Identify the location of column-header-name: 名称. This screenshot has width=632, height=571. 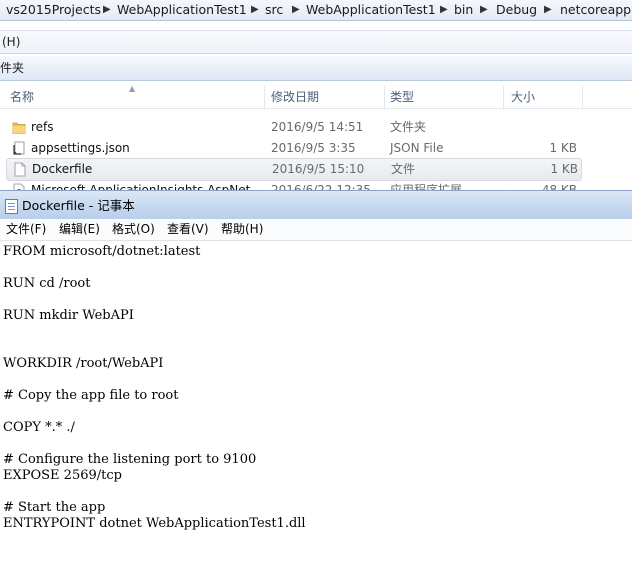
(22, 96).